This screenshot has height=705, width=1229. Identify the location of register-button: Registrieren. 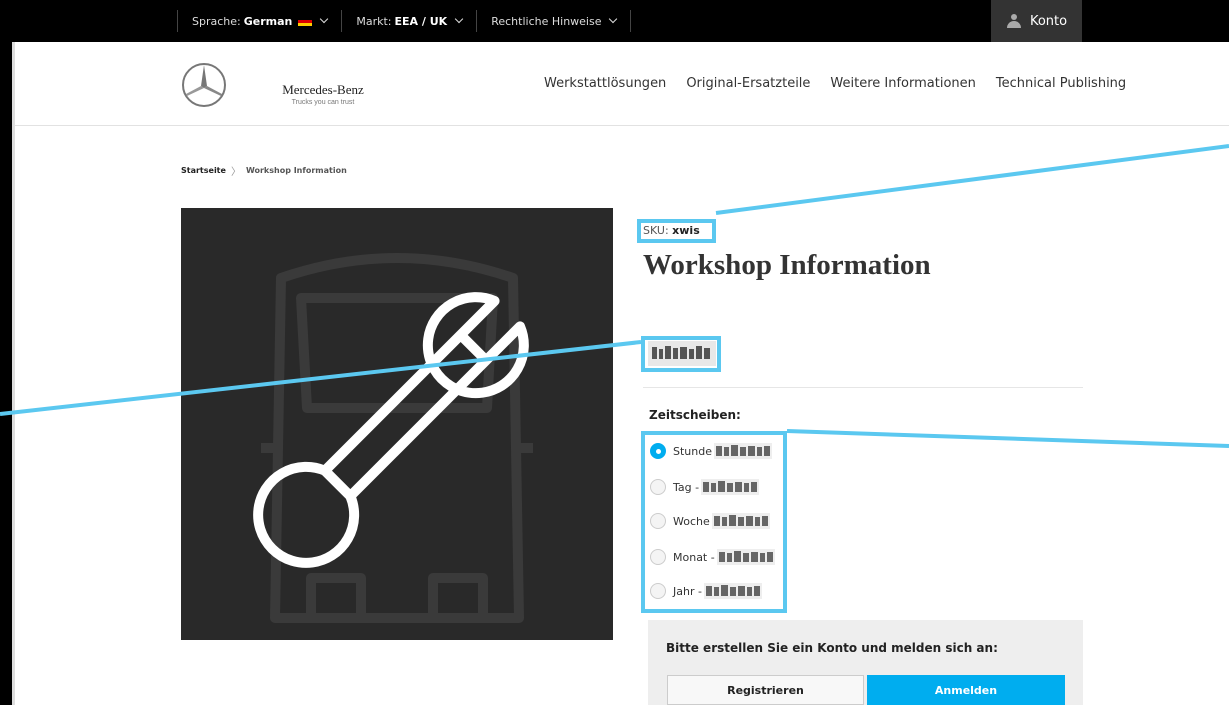
(765, 690).